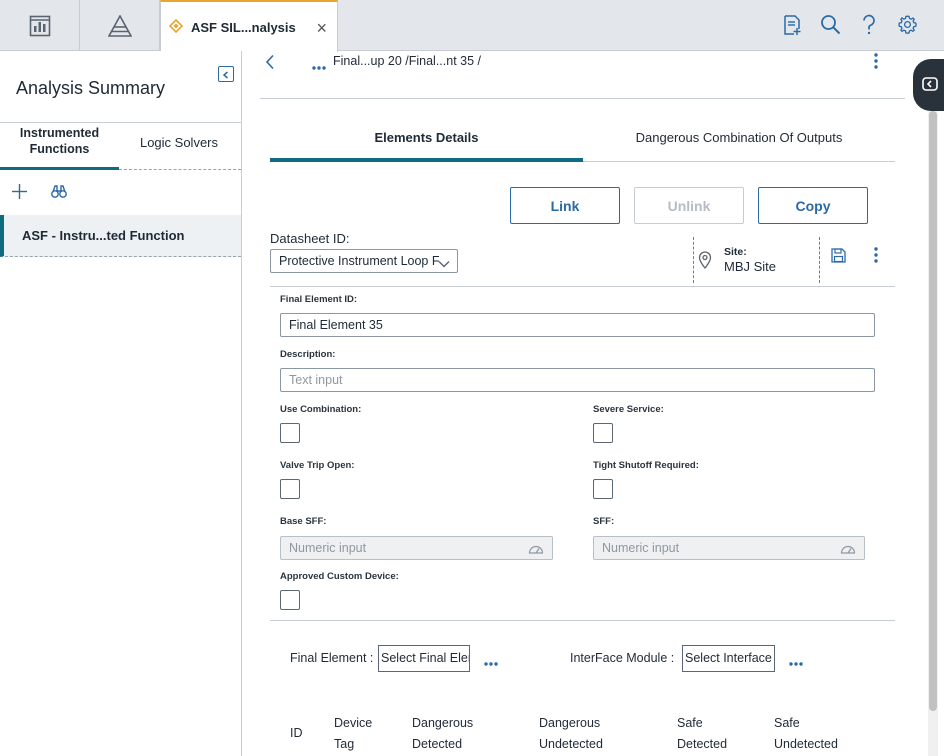 This screenshot has width=944, height=756. I want to click on tab-label: ASF SIL...nalysis, so click(243, 27).